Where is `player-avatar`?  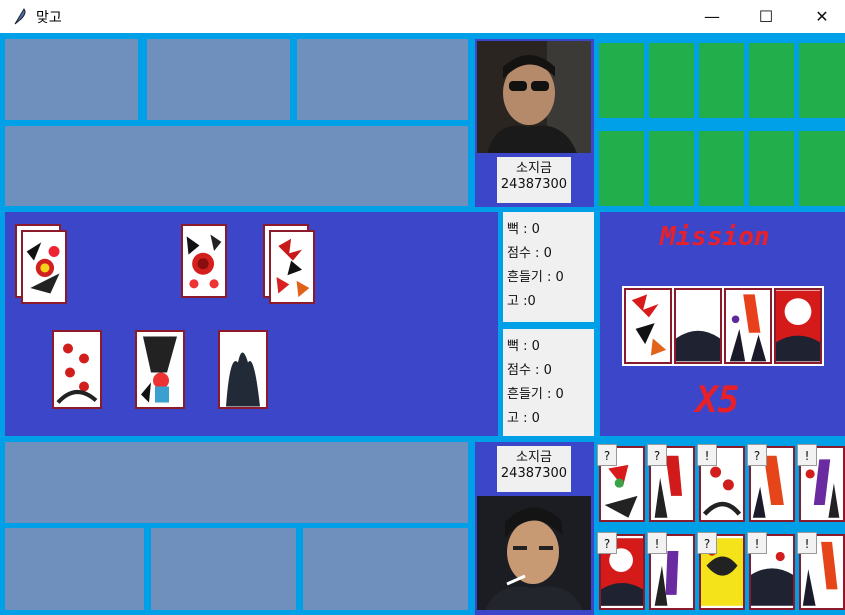
player-avatar is located at coordinates (534, 553).